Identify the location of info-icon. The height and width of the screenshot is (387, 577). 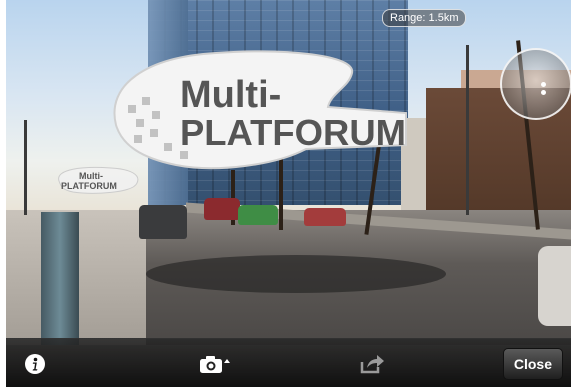
(35, 363).